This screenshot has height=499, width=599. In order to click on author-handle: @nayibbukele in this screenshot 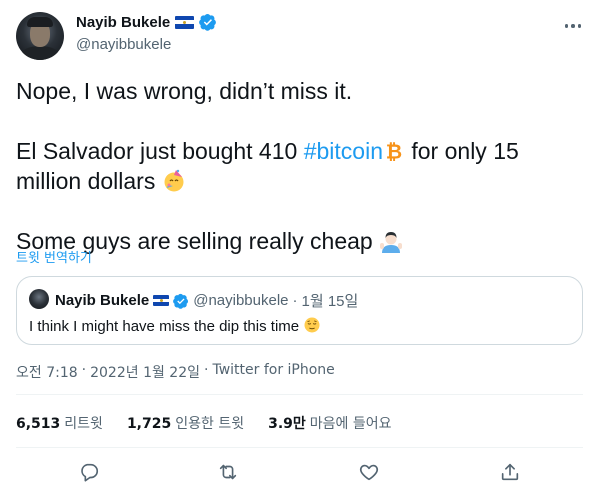, I will do `click(123, 44)`.